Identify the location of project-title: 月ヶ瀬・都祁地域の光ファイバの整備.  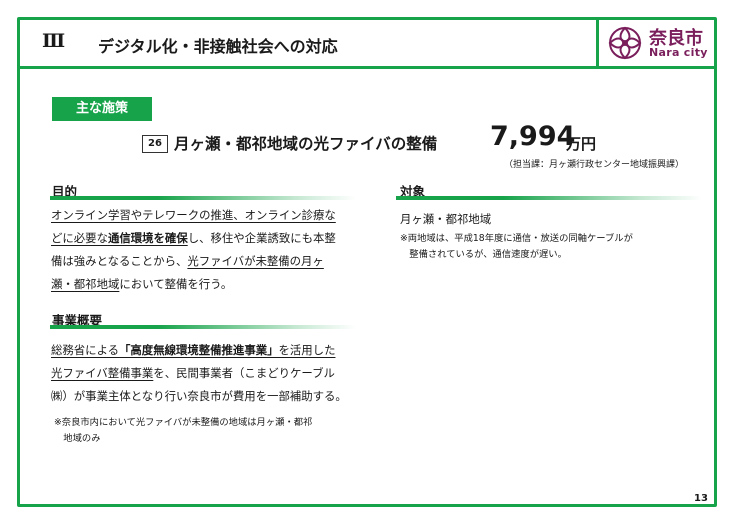
(306, 144).